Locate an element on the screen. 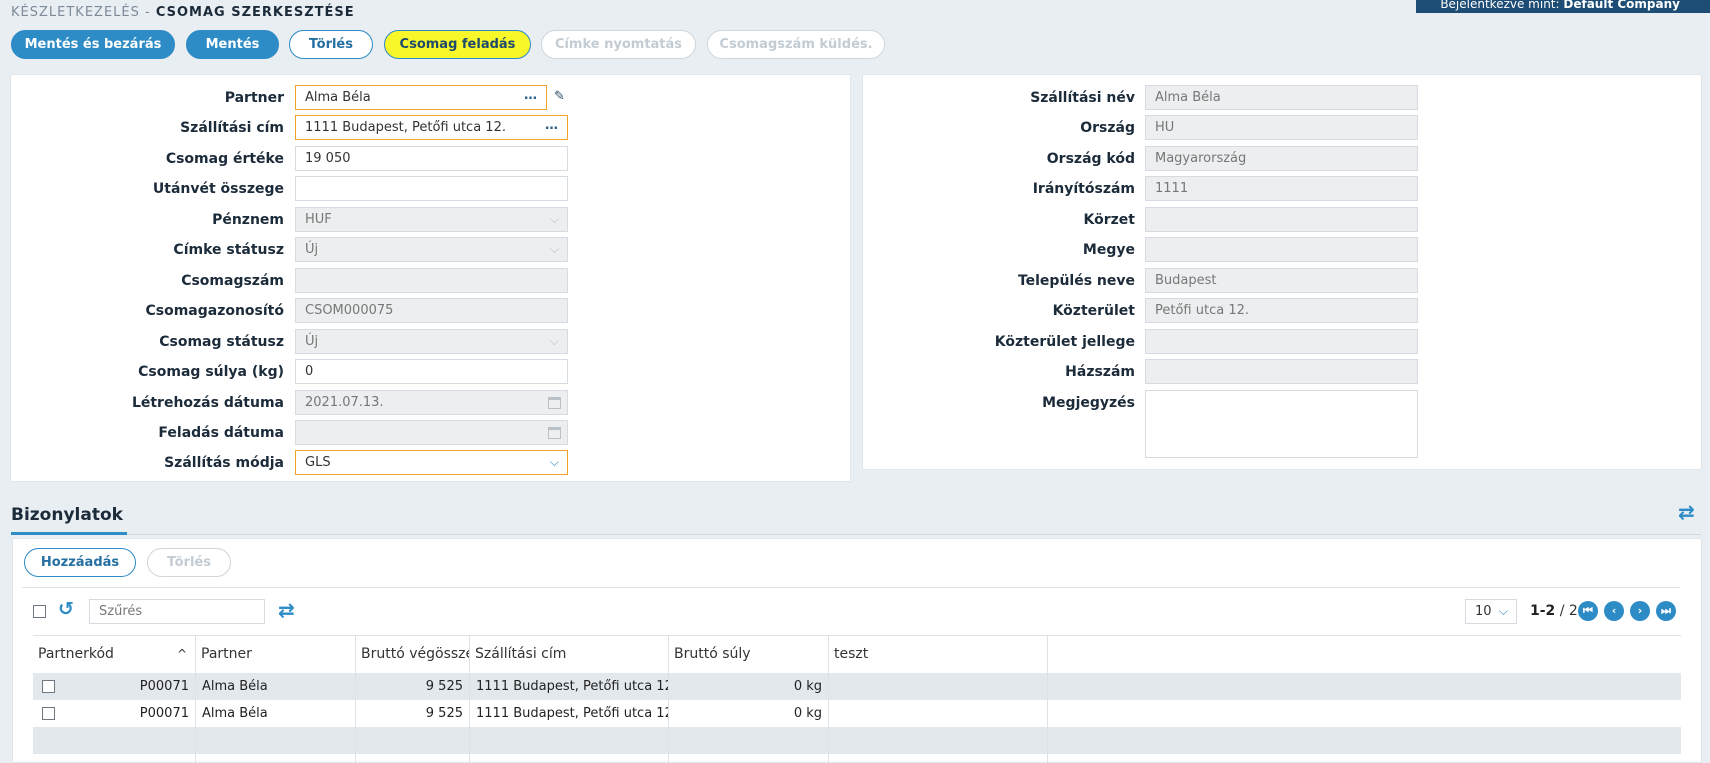  page-info: 1-2 / 2 is located at coordinates (1554, 611).